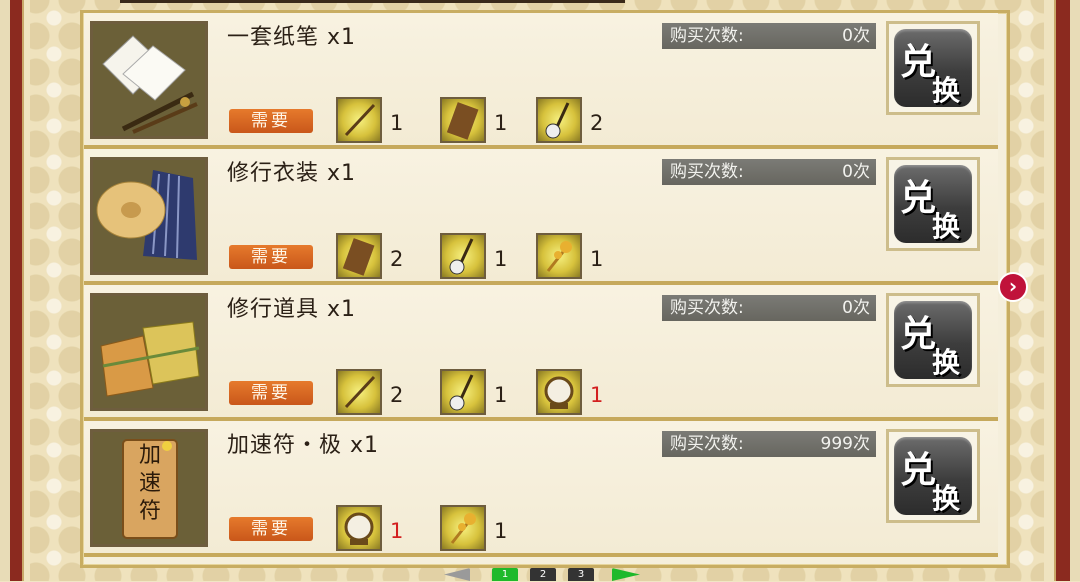  I want to click on page-button-2: 2, so click(543, 574).